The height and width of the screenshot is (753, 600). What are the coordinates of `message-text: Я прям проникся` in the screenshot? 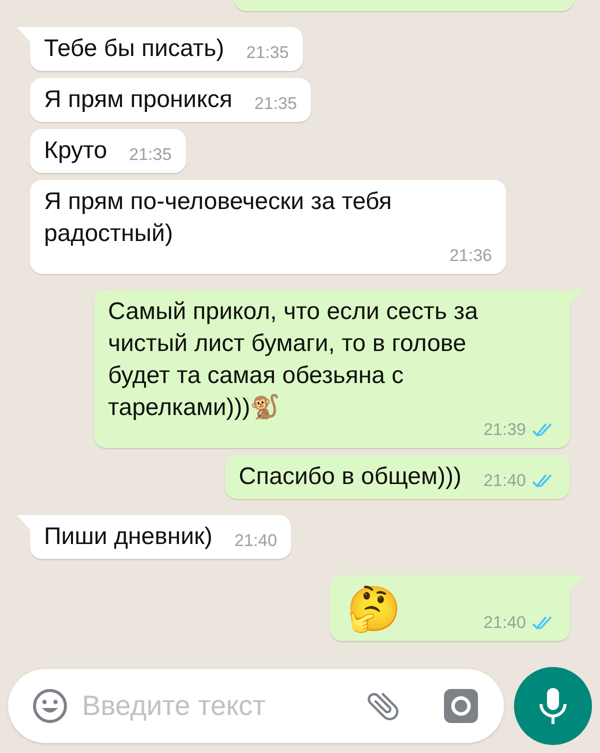 It's located at (138, 100).